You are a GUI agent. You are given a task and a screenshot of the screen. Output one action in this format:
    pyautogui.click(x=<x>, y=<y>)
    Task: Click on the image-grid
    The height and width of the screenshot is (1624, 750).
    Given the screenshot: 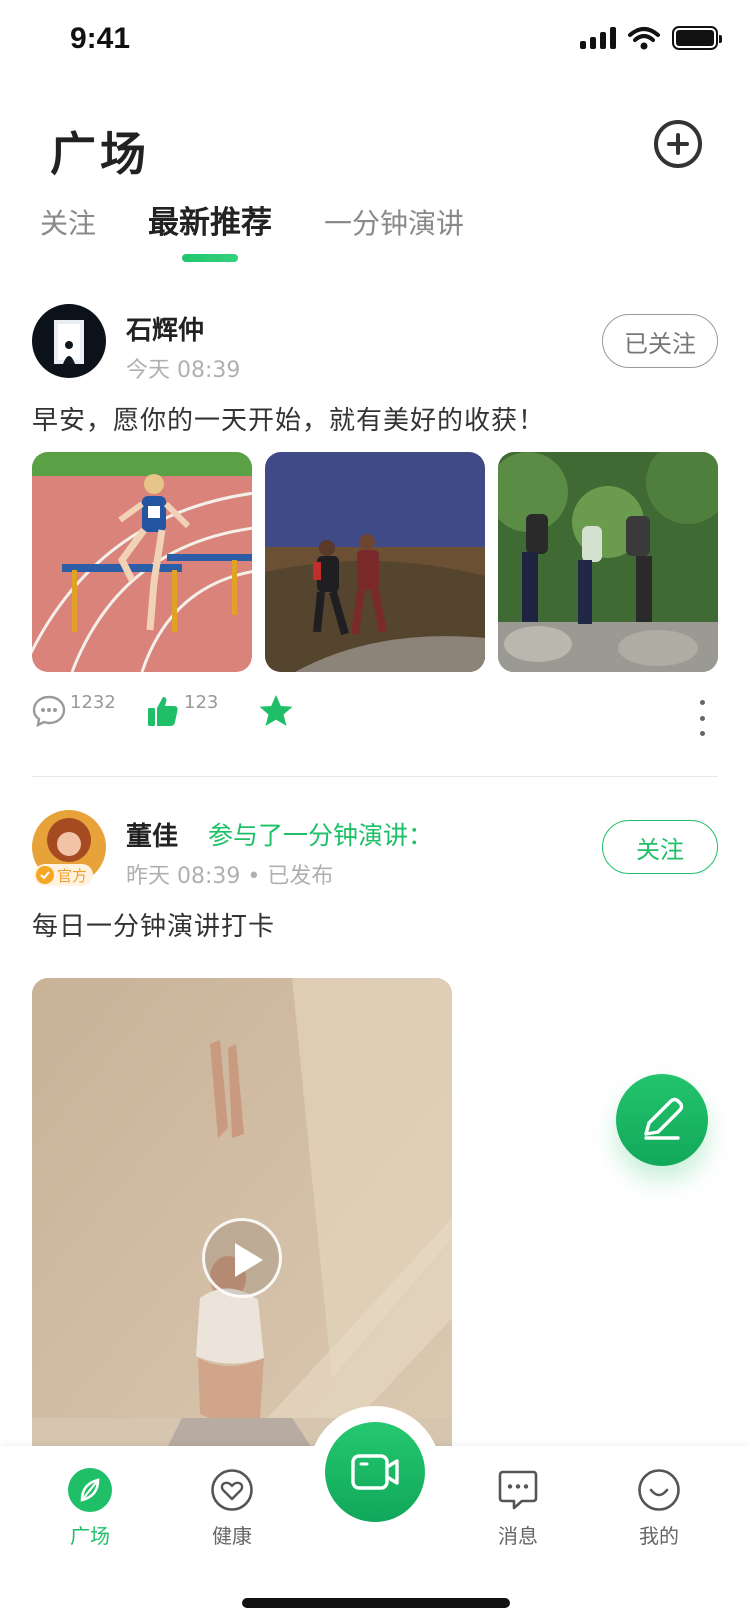 What is the action you would take?
    pyautogui.click(x=375, y=562)
    